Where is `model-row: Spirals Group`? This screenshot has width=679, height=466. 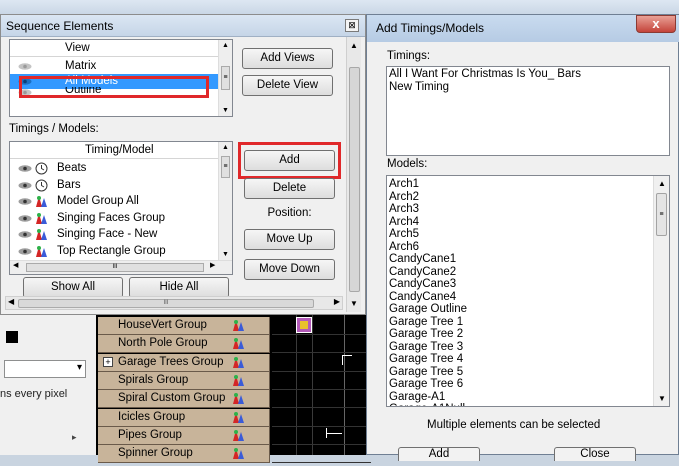
model-row: Spirals Group is located at coordinates (184, 380).